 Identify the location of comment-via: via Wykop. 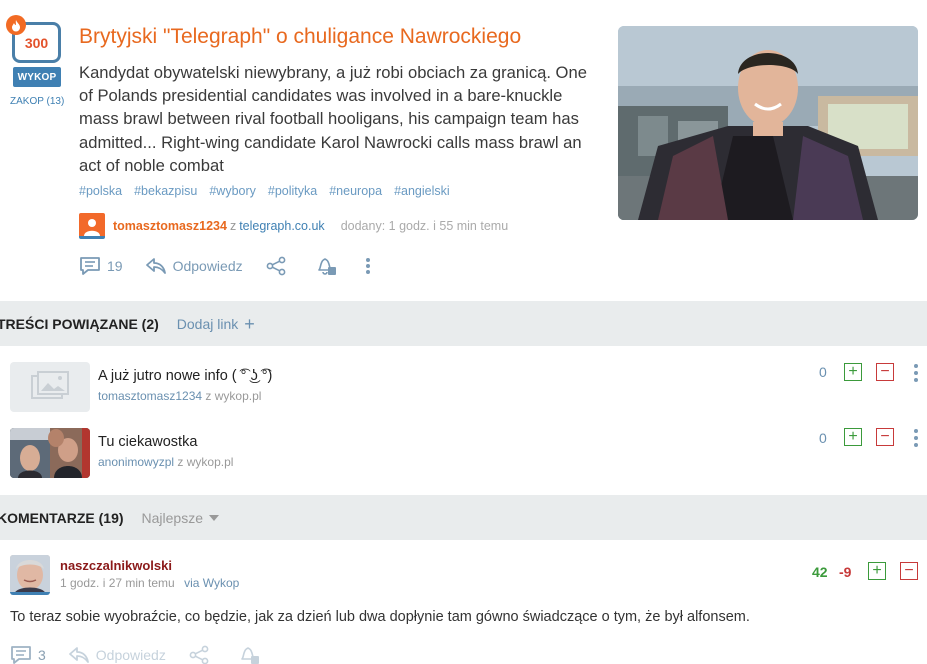
(211, 583).